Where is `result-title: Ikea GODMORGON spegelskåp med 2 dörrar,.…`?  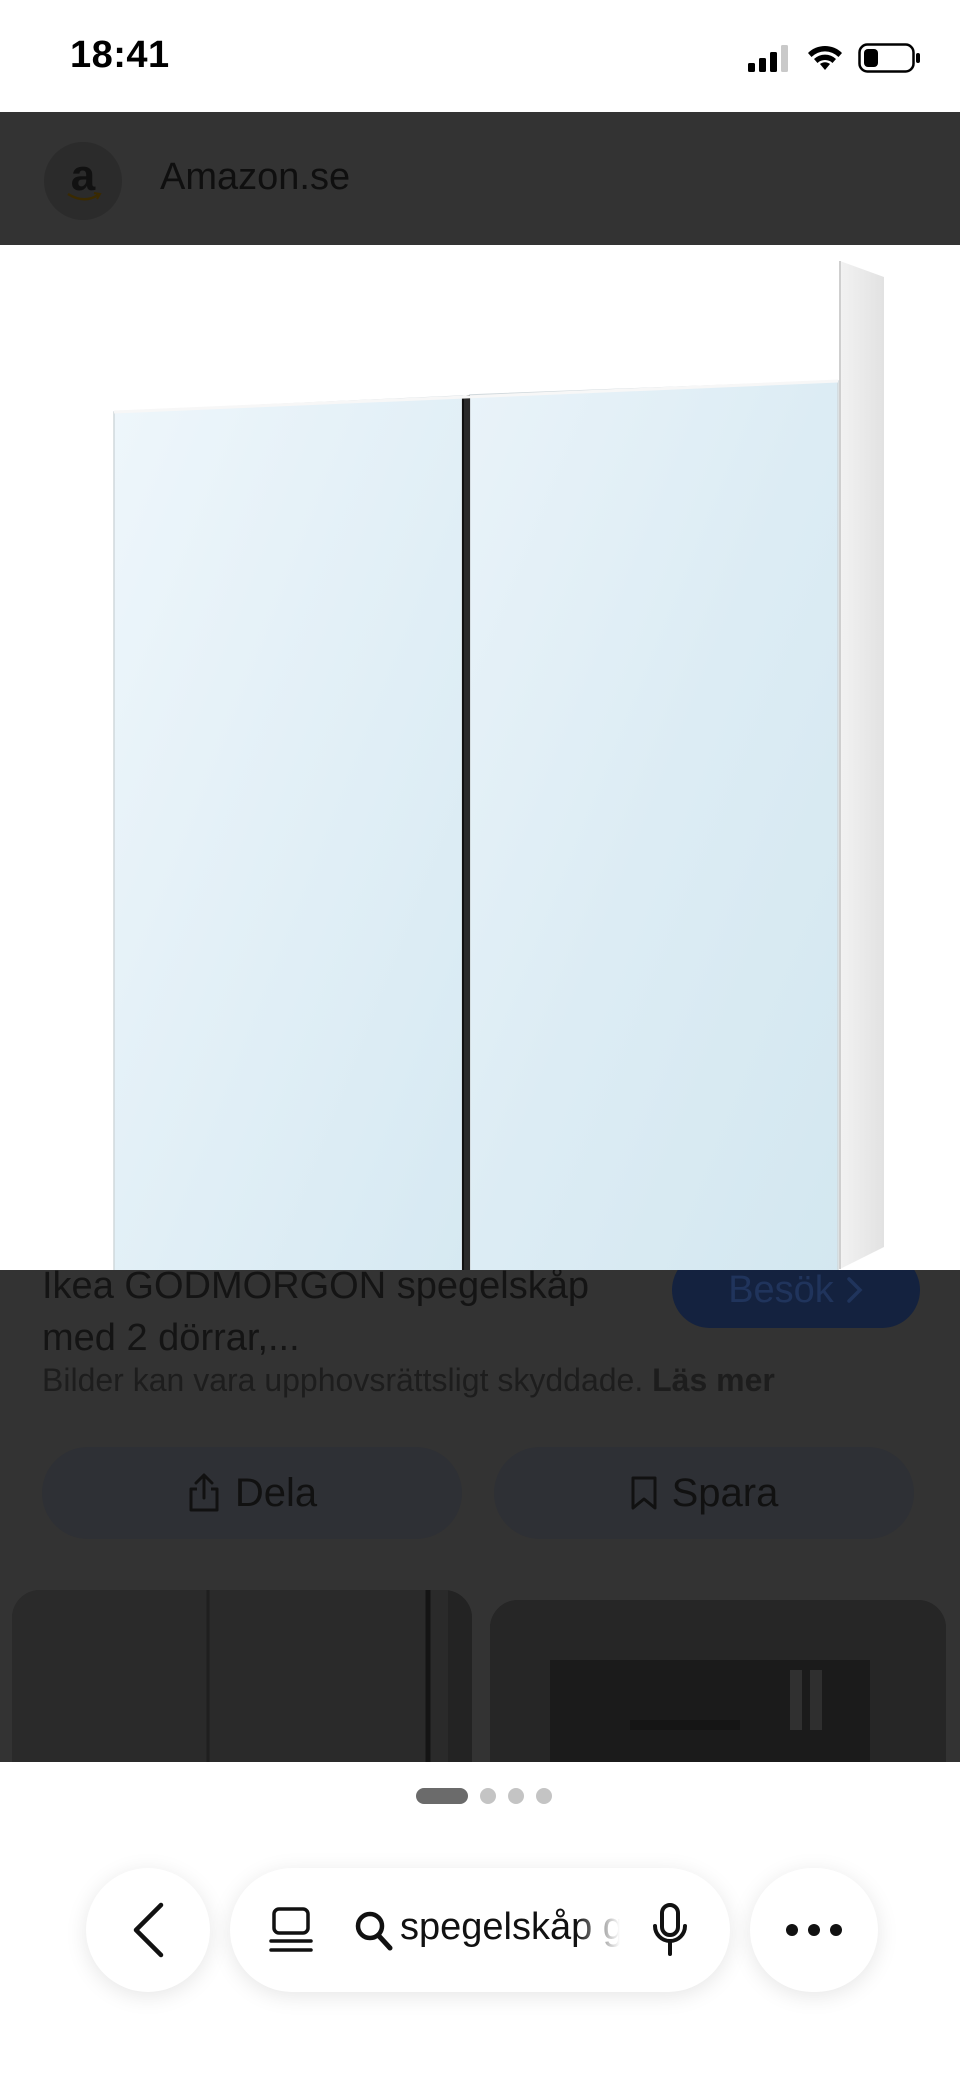 result-title: Ikea GODMORGON spegelskåp med 2 dörrar,.… is located at coordinates (352, 1315).